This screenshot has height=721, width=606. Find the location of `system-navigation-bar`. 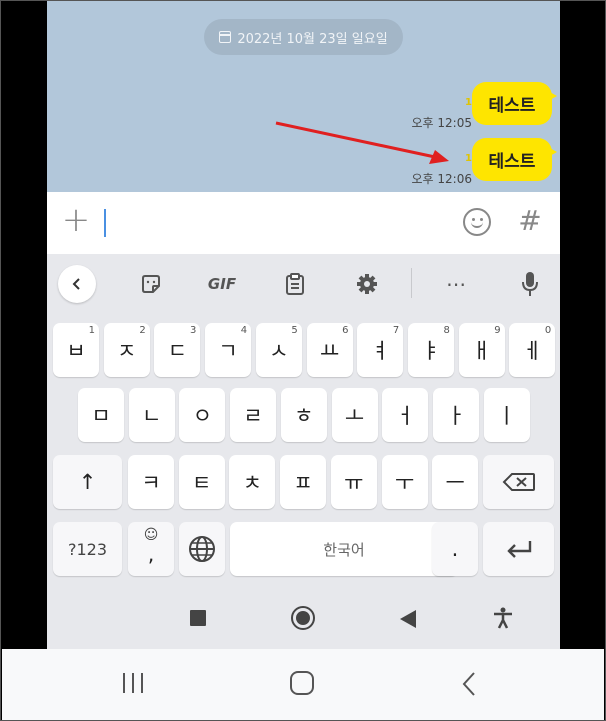

system-navigation-bar is located at coordinates (303, 684).